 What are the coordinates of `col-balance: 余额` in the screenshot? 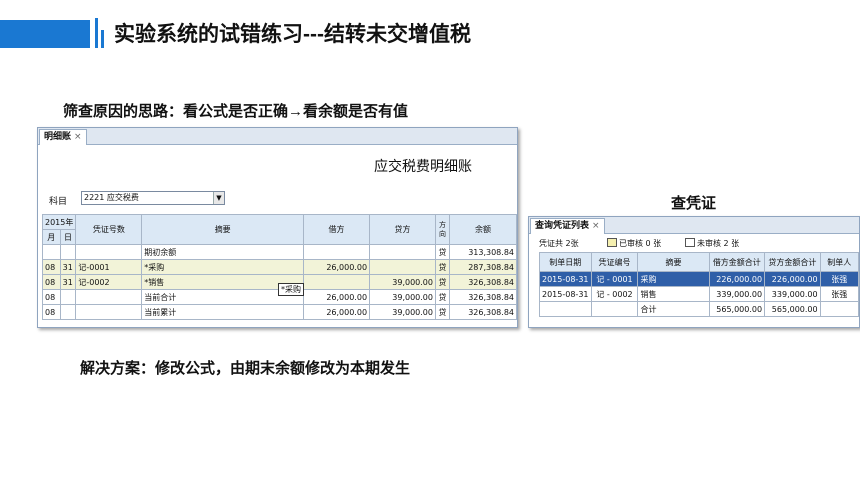 It's located at (483, 229).